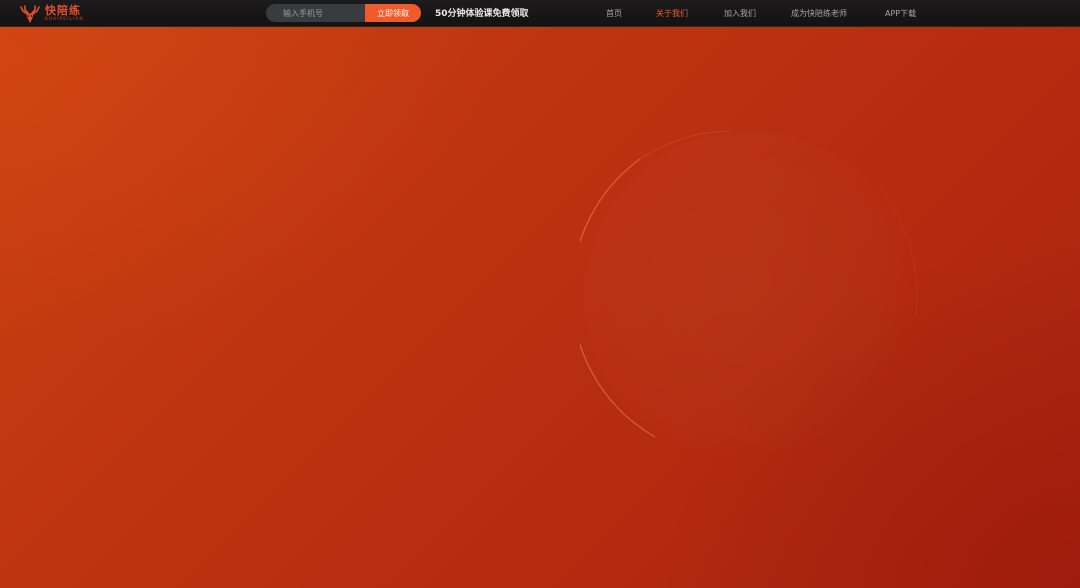 The width and height of the screenshot is (1080, 588). What do you see at coordinates (672, 14) in the screenshot?
I see `nav-item-about-us: 关于我们` at bounding box center [672, 14].